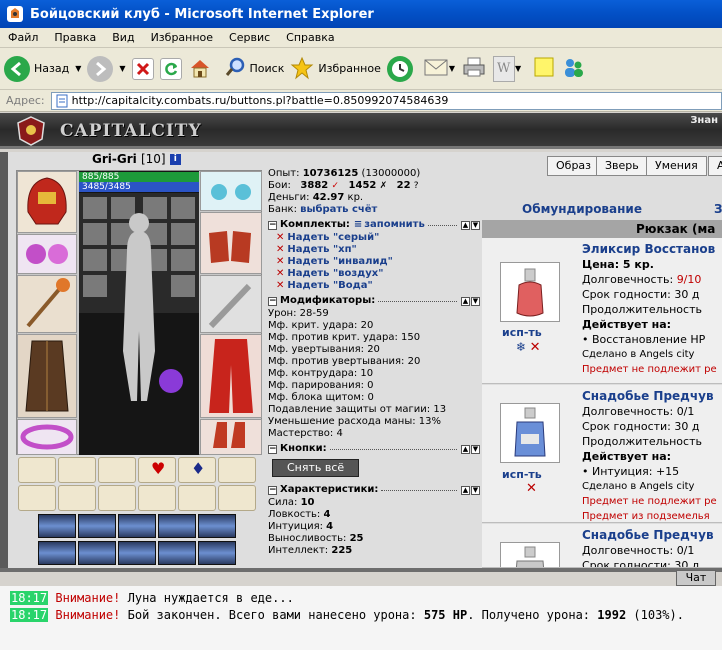 The height and width of the screenshot is (650, 722). What do you see at coordinates (676, 166) in the screenshot?
I see `skills-button: Умения` at bounding box center [676, 166].